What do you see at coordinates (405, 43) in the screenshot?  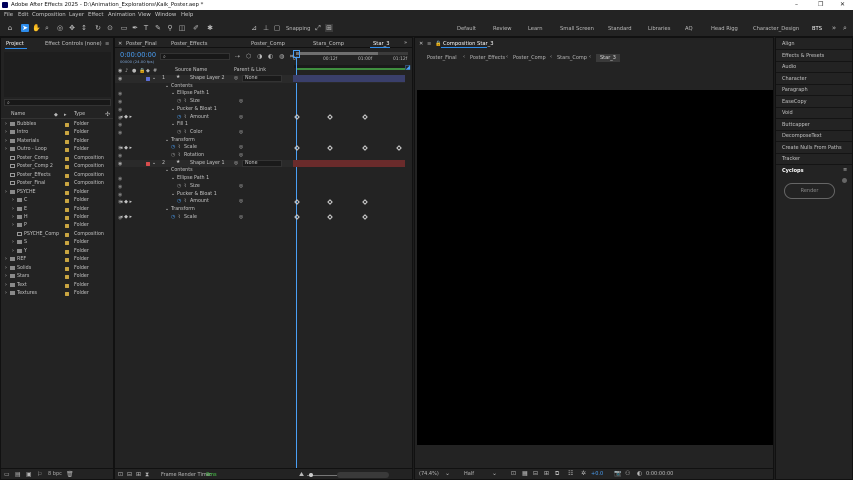 I see `more-tabs-icon: »` at bounding box center [405, 43].